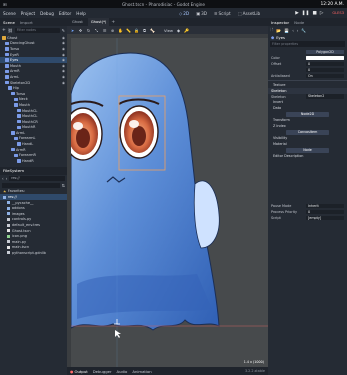  Describe the element at coordinates (298, 30) in the screenshot. I see `history-forward-icon: ›` at that location.